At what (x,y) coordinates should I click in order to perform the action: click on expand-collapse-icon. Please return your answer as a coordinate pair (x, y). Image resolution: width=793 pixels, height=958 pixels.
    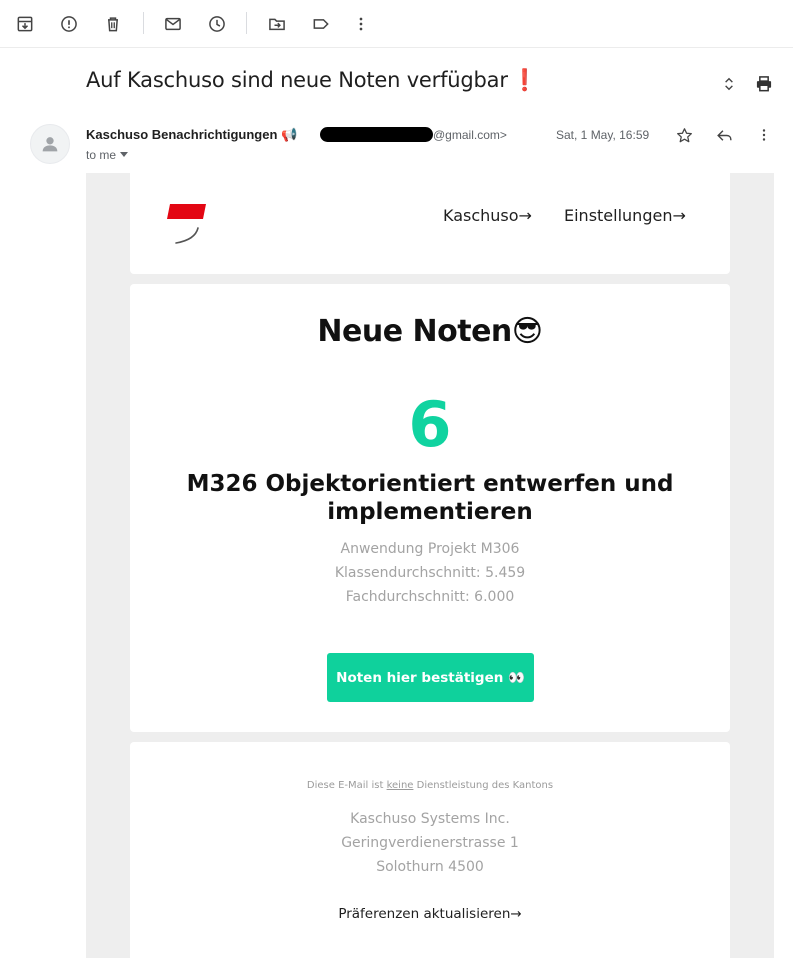
    Looking at the image, I should click on (729, 84).